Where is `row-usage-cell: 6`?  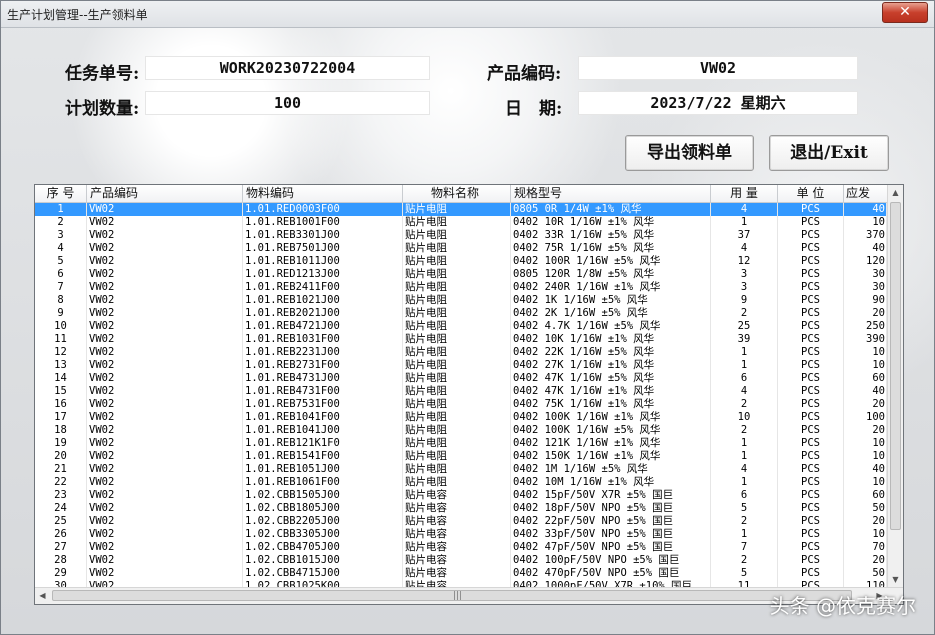 row-usage-cell: 6 is located at coordinates (744, 495).